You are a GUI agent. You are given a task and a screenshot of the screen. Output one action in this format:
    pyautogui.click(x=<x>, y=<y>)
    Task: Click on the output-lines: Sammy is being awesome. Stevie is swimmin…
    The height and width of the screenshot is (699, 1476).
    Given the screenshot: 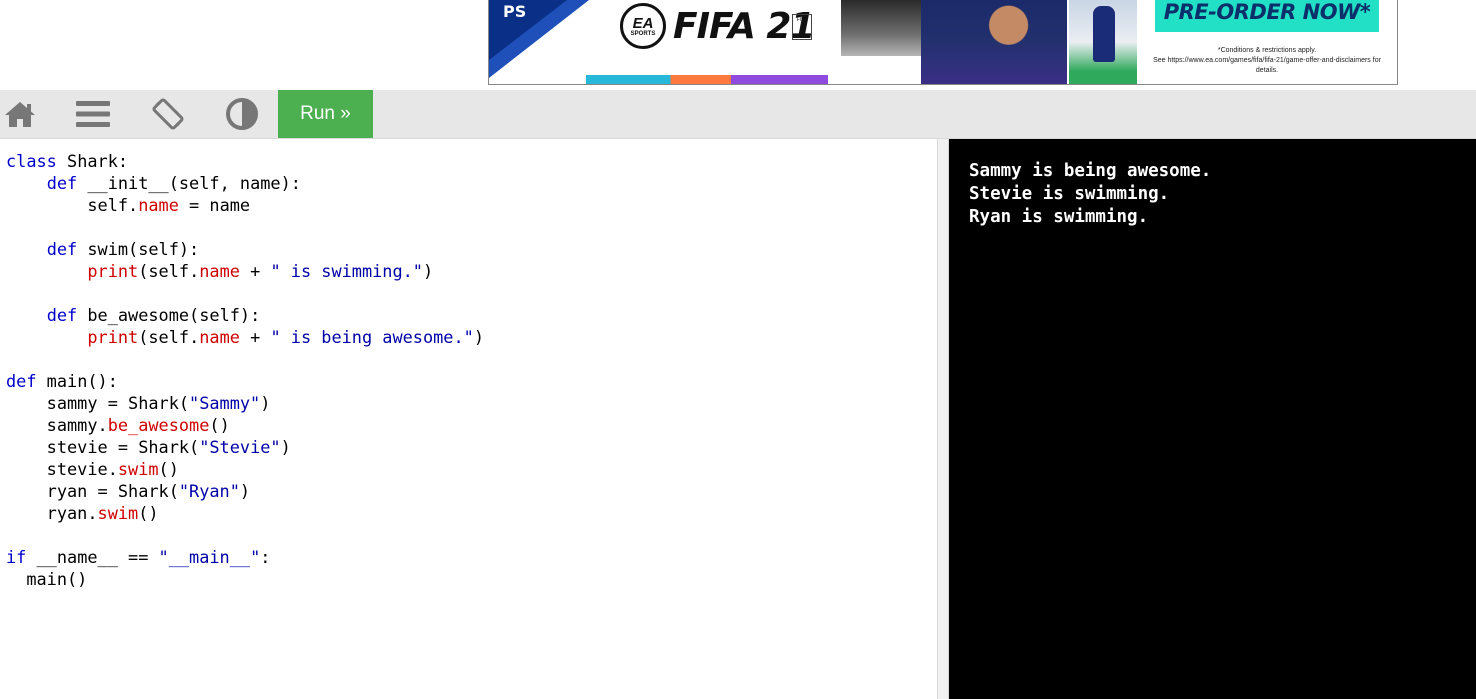 What is the action you would take?
    pyautogui.click(x=1212, y=184)
    